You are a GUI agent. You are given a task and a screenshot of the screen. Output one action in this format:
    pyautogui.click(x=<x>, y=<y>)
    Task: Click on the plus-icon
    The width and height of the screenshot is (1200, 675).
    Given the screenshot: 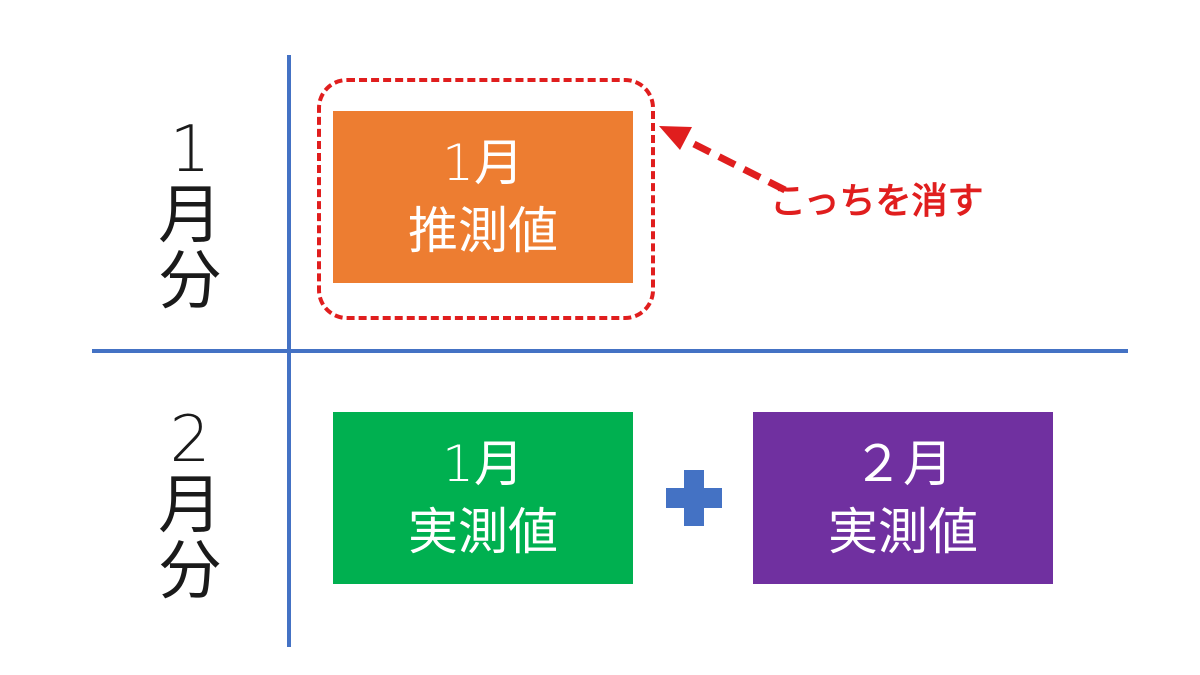 What is the action you would take?
    pyautogui.click(x=694, y=498)
    